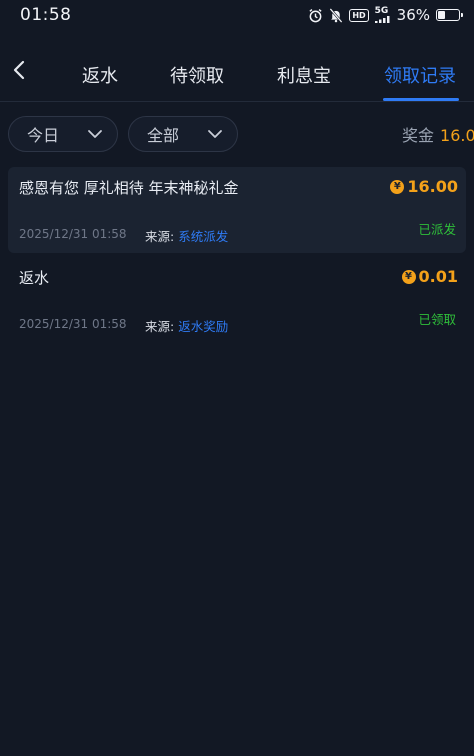  Describe the element at coordinates (63, 134) in the screenshot. I see `date-filter-dropdown: 今日` at that location.